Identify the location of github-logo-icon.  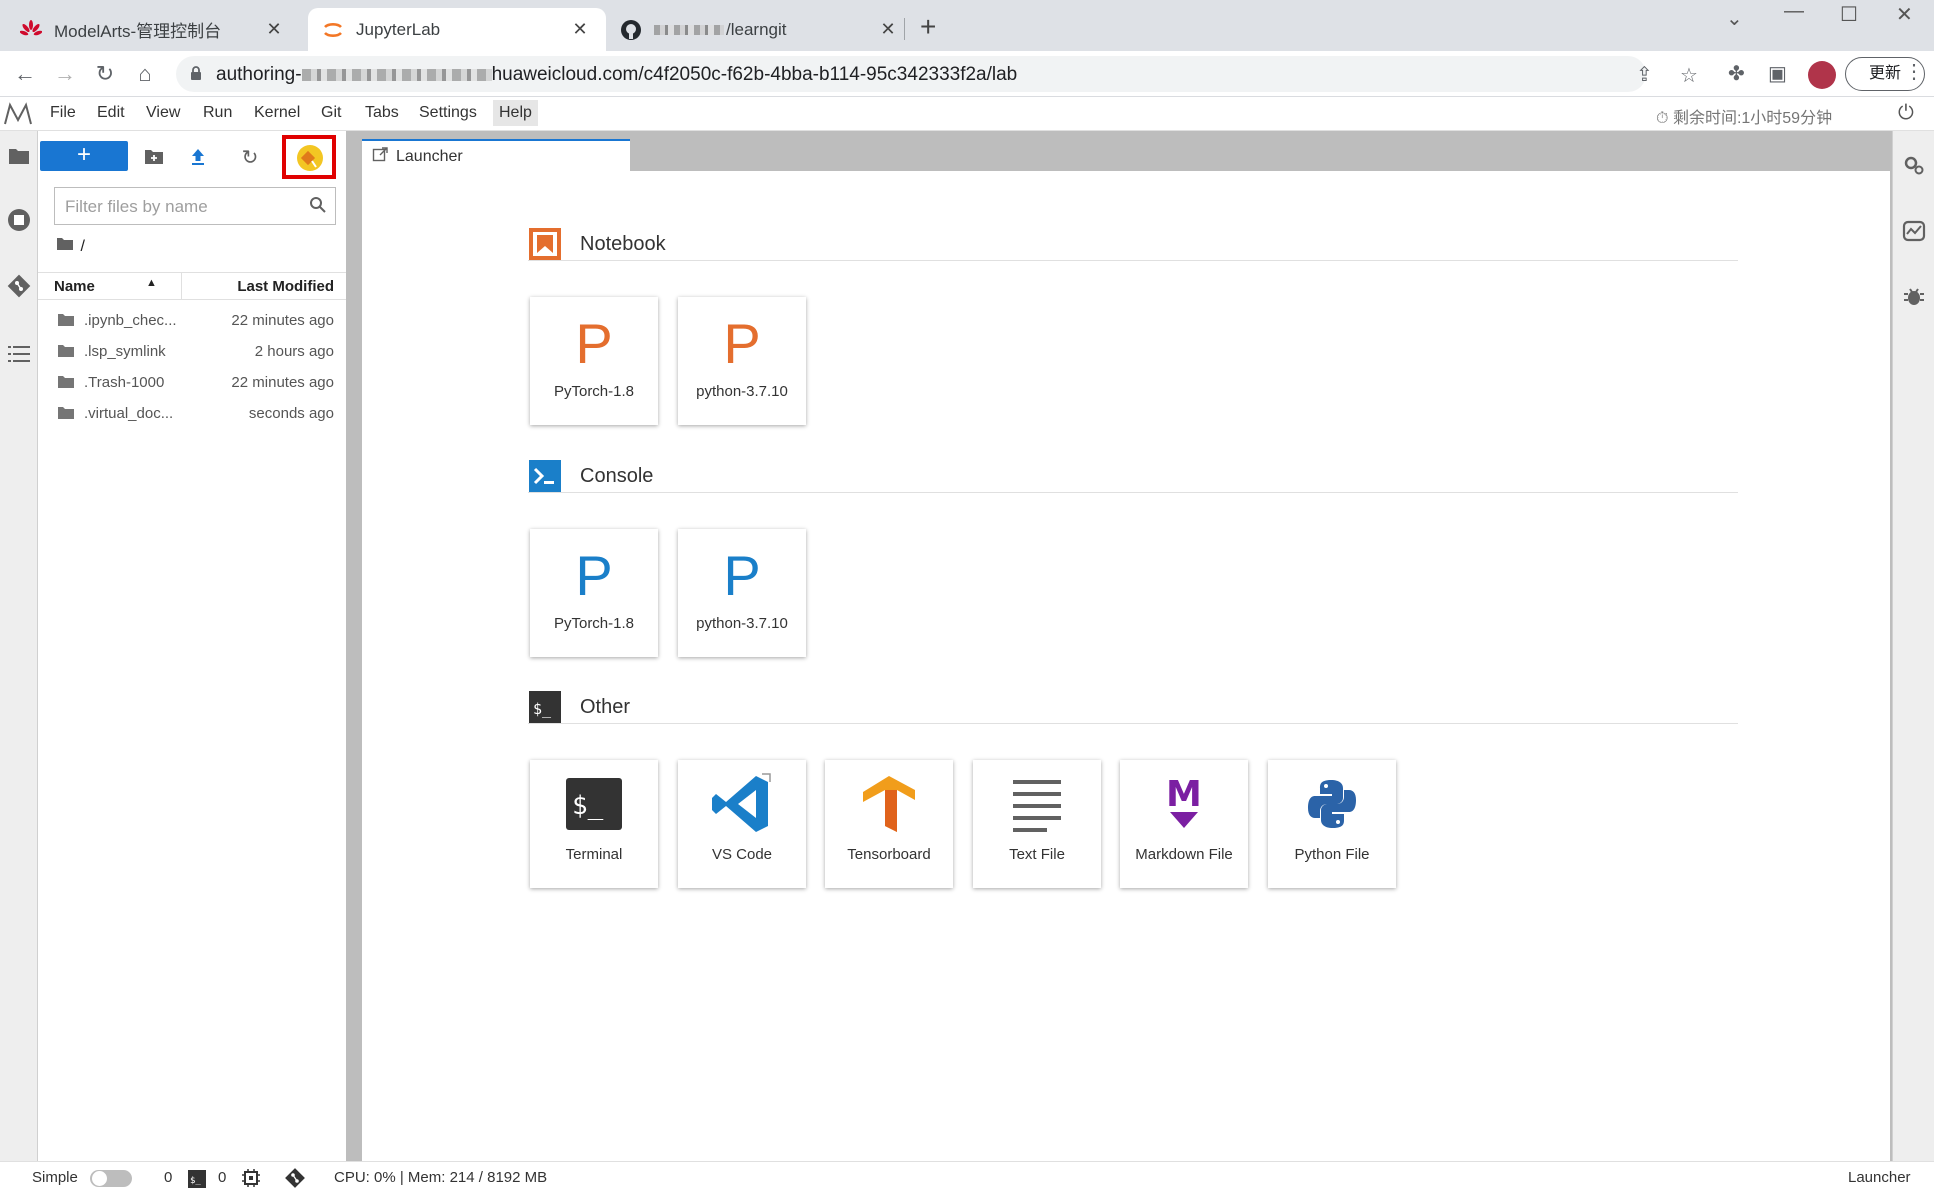
(631, 30).